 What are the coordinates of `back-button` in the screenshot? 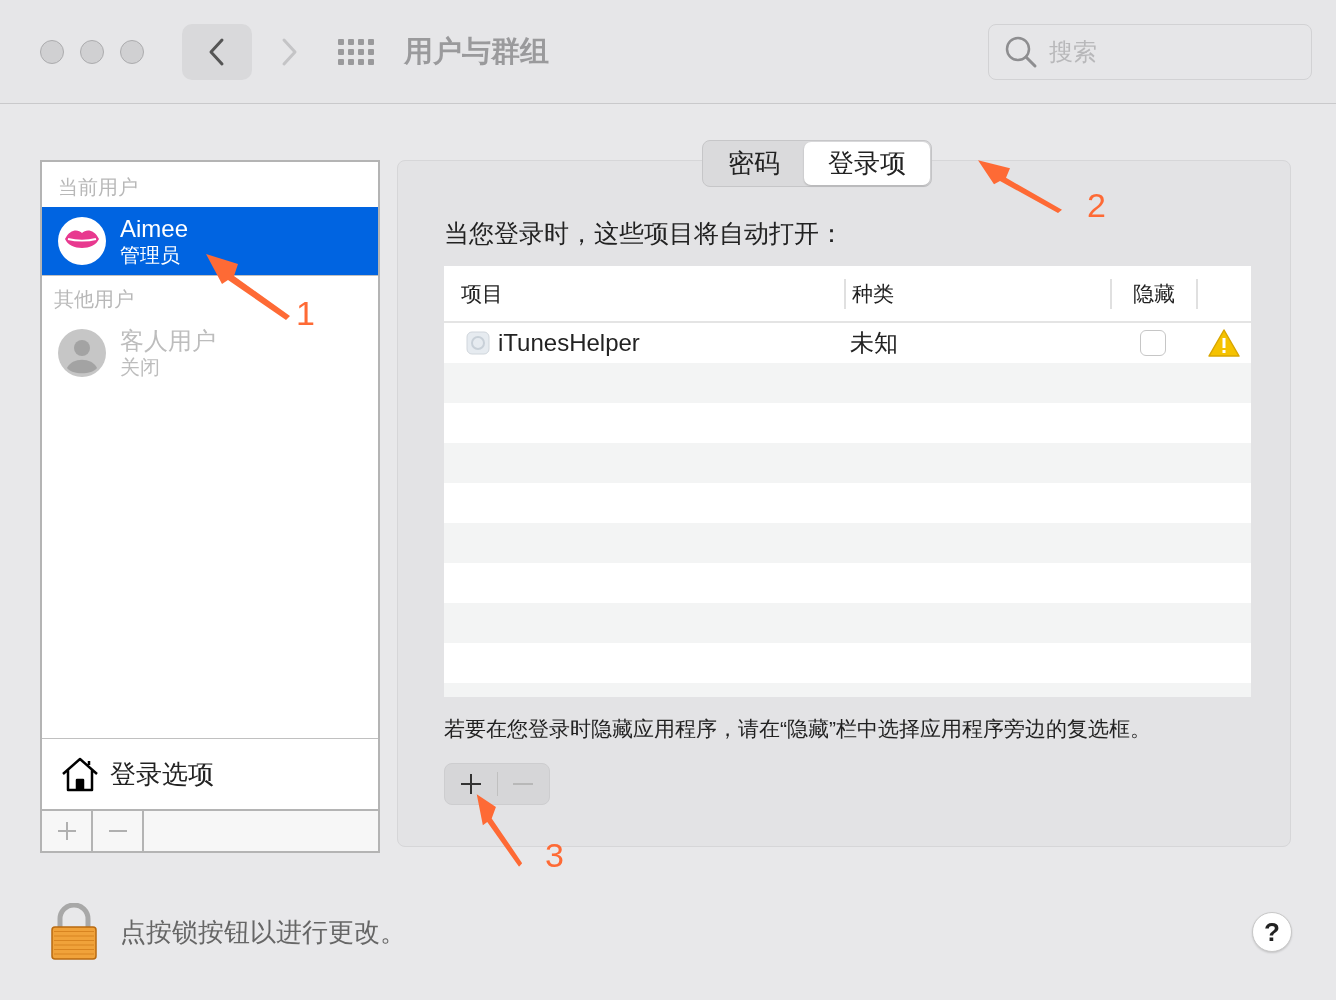 It's located at (217, 51).